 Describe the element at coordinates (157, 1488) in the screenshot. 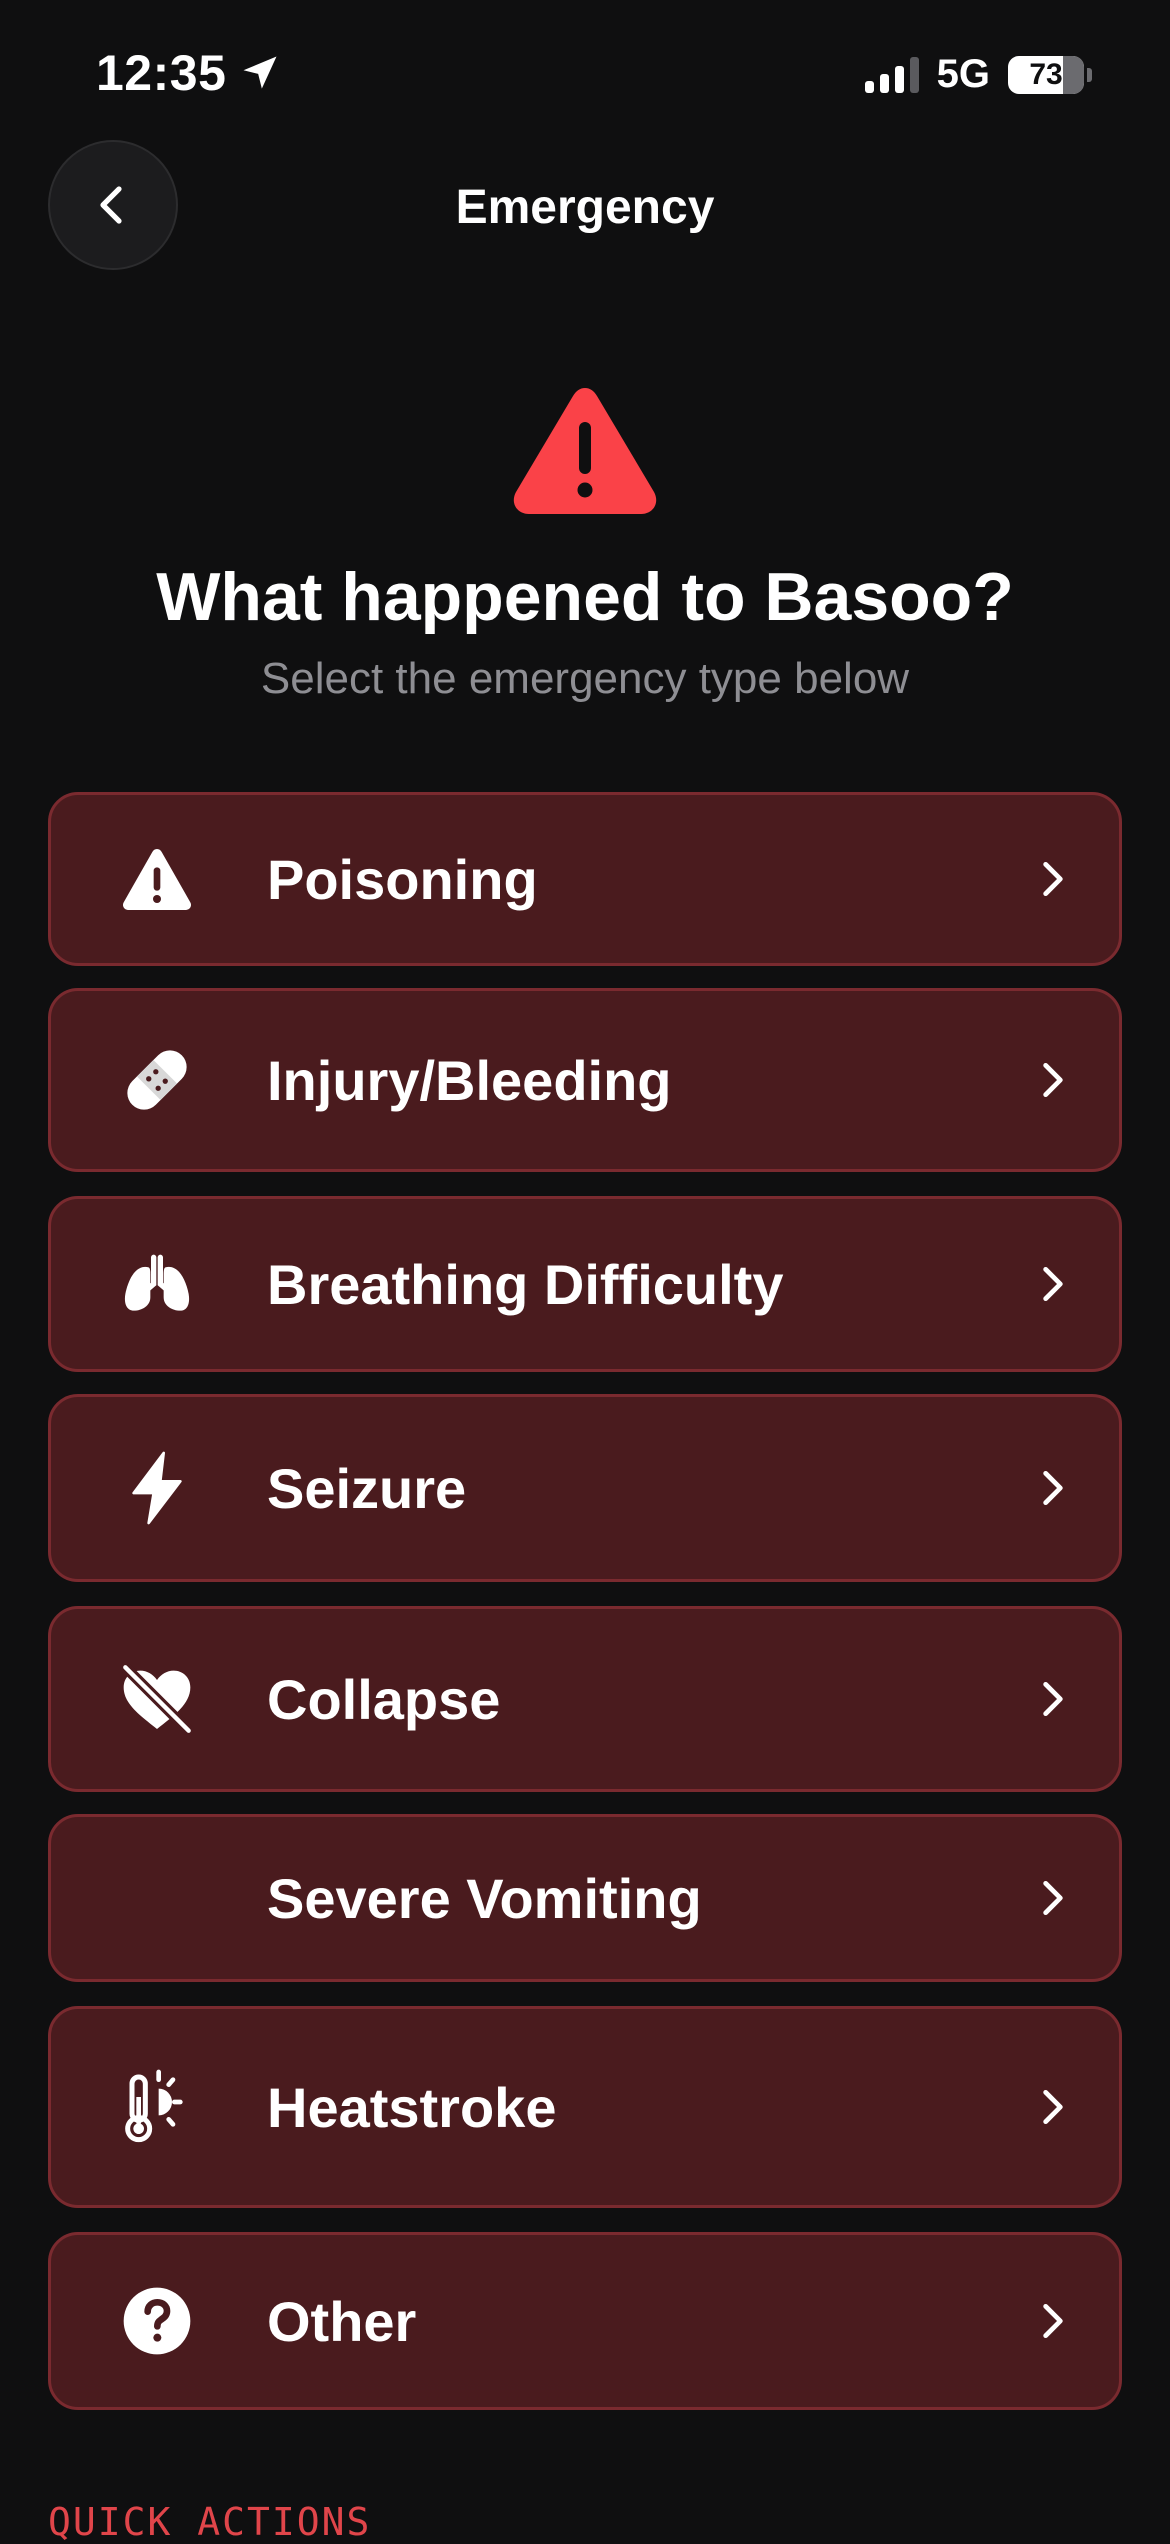

I see `lightning-bolt-icon` at that location.